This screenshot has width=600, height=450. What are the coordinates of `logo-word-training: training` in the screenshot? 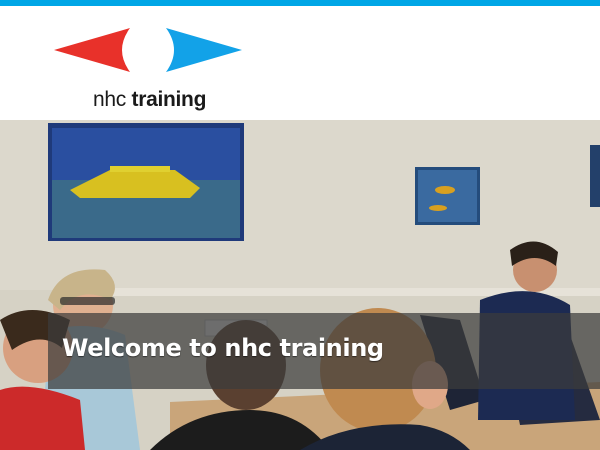 It's located at (169, 99).